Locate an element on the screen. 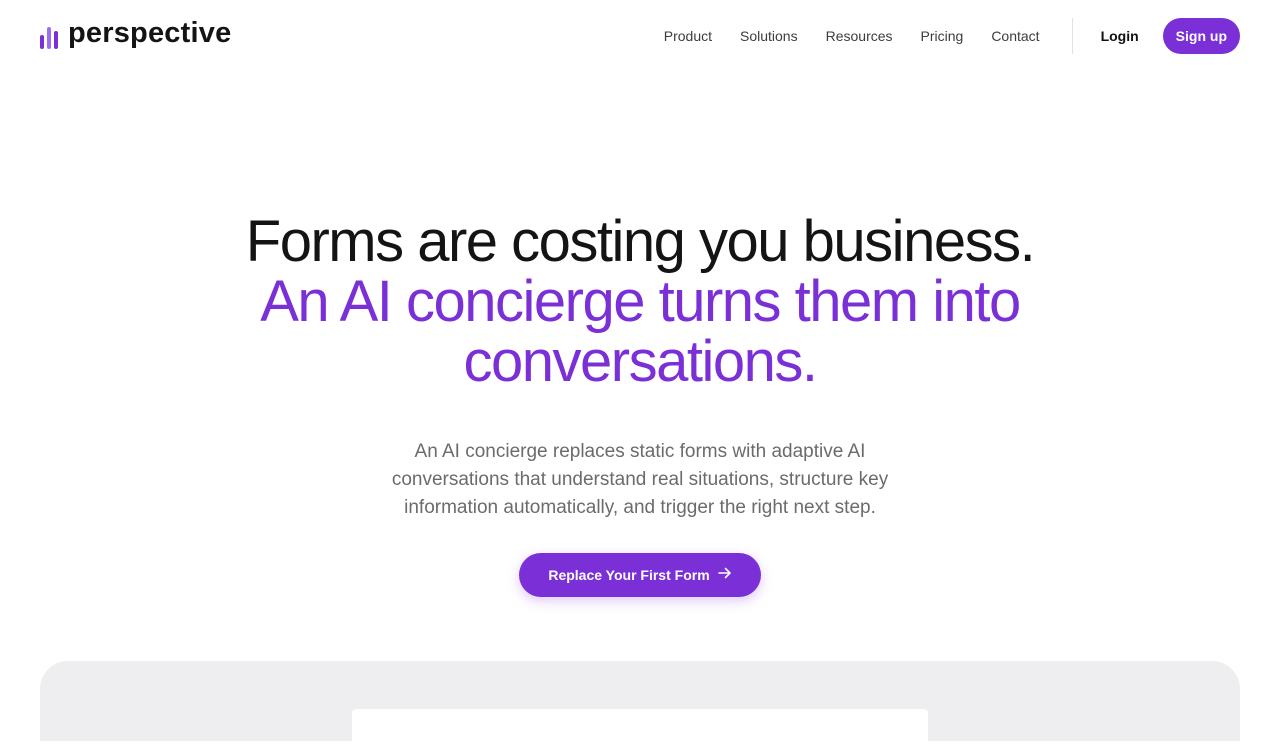 This screenshot has height=749, width=1280. nav-link-pricing: Pricing is located at coordinates (942, 36).